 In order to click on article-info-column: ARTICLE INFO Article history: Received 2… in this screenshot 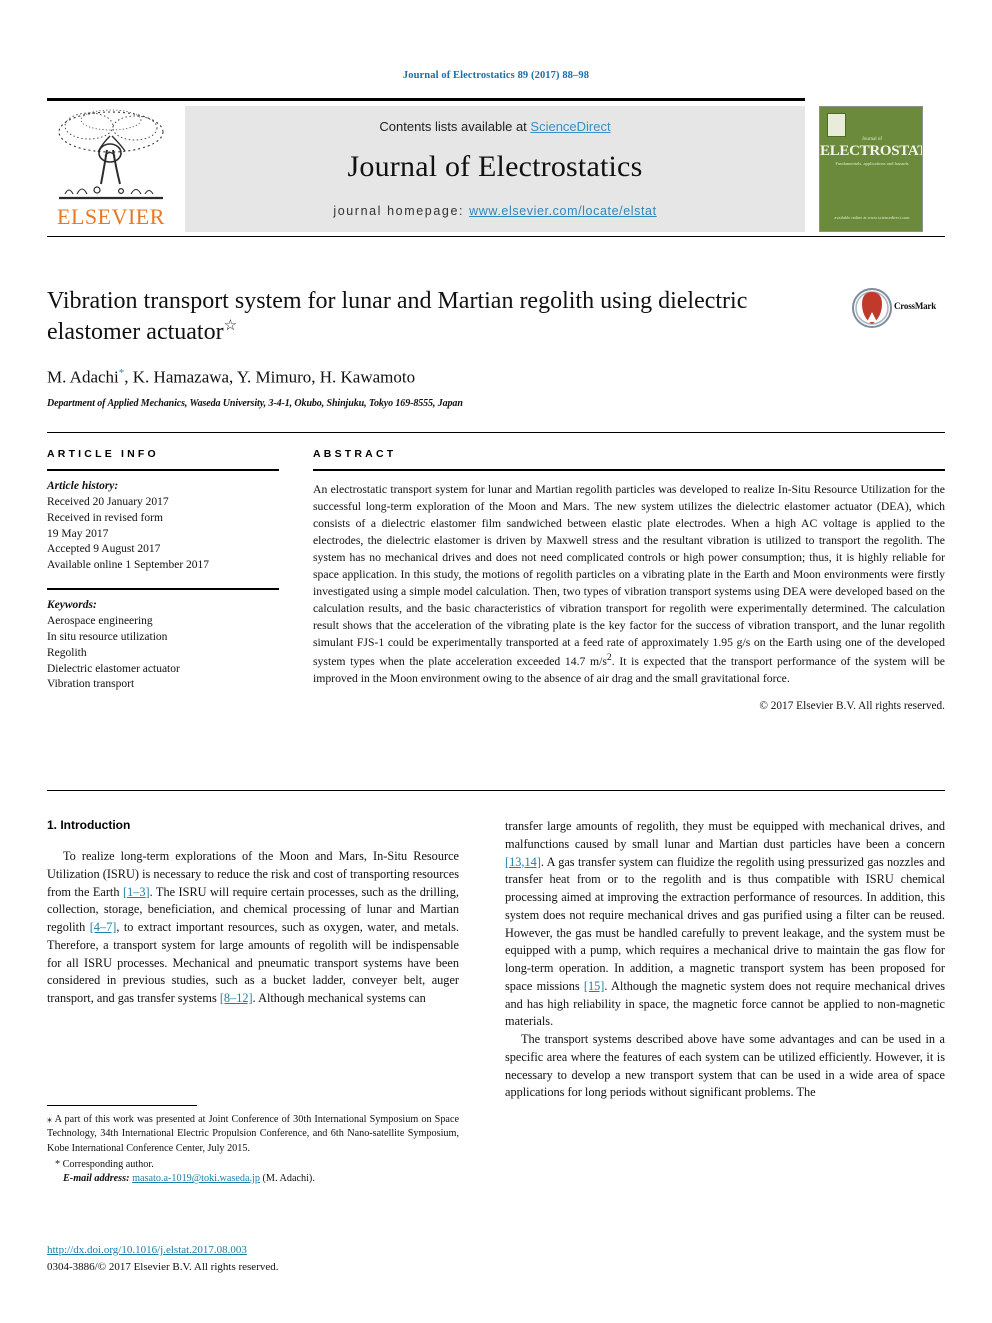, I will do `click(163, 570)`.